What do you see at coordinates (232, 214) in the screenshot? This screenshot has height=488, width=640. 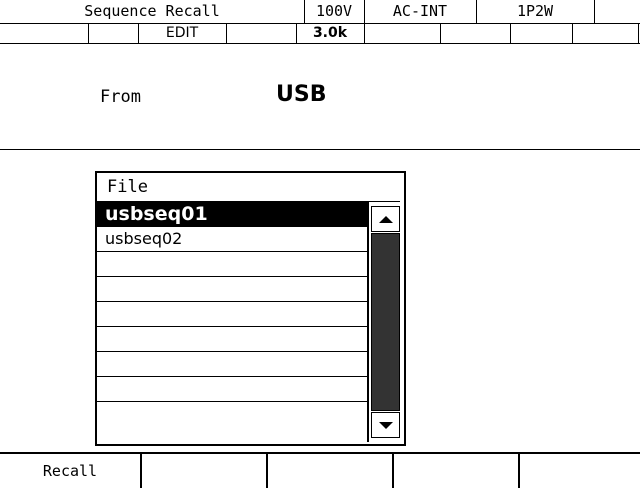 I see `file-item: usbseq01` at bounding box center [232, 214].